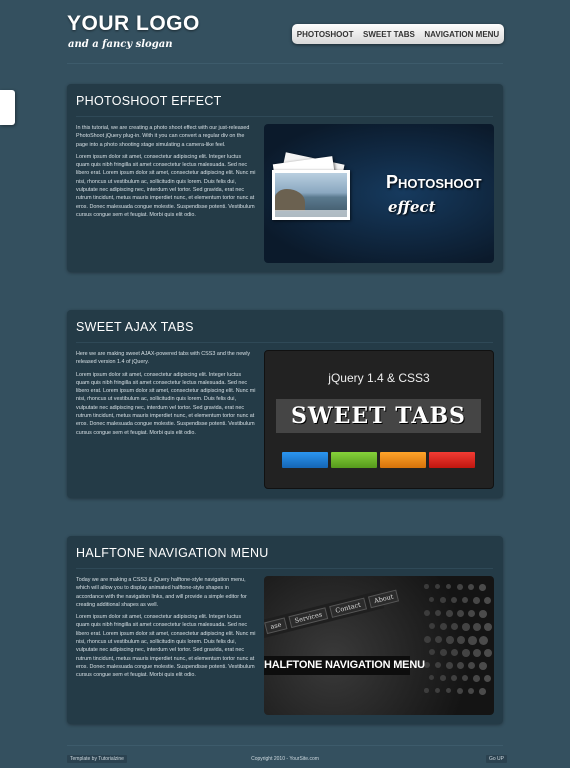  I want to click on halftone-nav-strip: ase Services Contact About, so click(332, 614).